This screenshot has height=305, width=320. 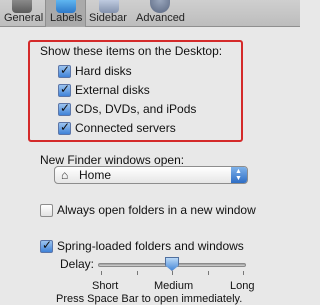 I want to click on tab-general: General, so click(x=22, y=13).